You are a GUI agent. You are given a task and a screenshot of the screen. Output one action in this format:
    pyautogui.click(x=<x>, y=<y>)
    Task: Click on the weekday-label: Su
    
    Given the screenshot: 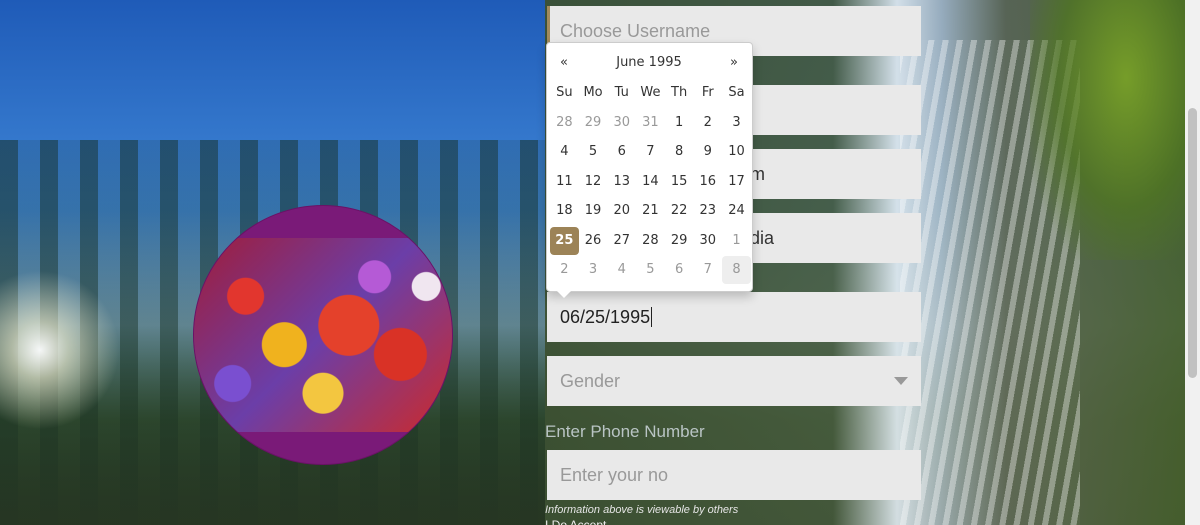 What is the action you would take?
    pyautogui.click(x=564, y=92)
    